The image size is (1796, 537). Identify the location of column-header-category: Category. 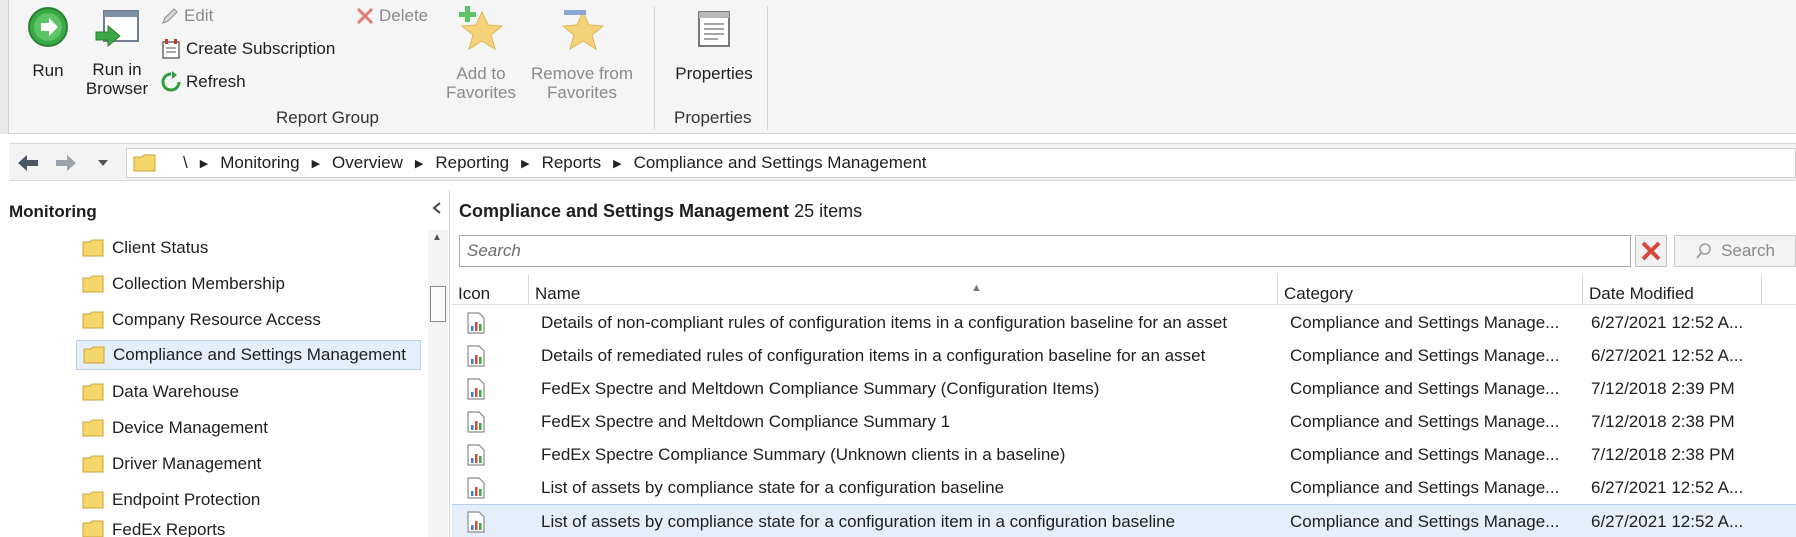
(1430, 289).